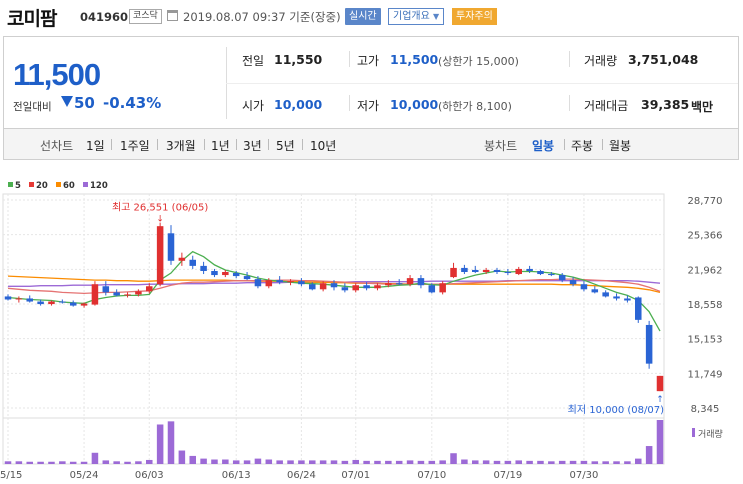 The width and height of the screenshot is (743, 484). Describe the element at coordinates (363, 16) in the screenshot. I see `realtime-button: 실시간` at that location.